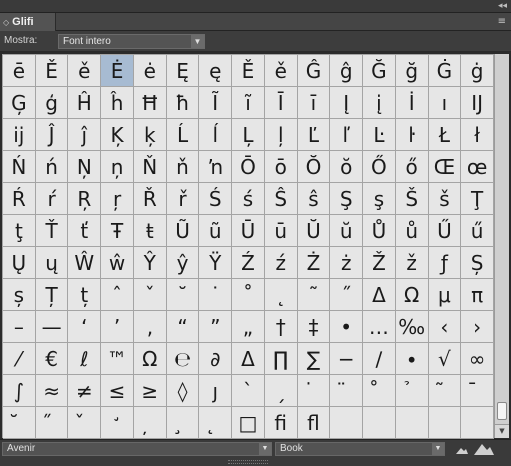 The height and width of the screenshot is (466, 511). I want to click on glyph-cell: Ī, so click(281, 103).